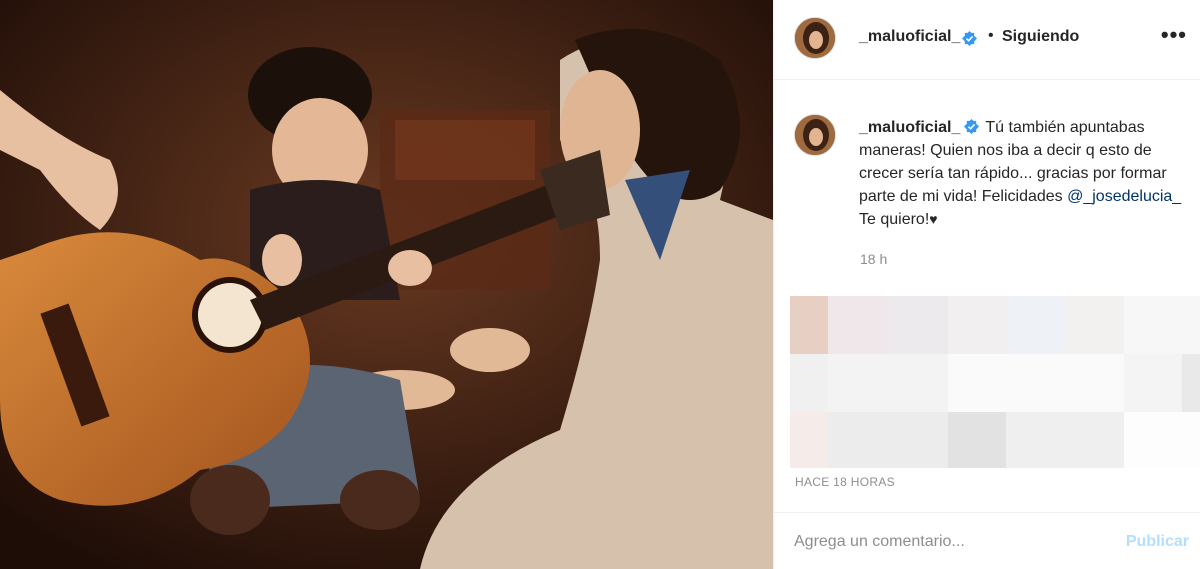  I want to click on comment-bar: Publicar, so click(987, 540).